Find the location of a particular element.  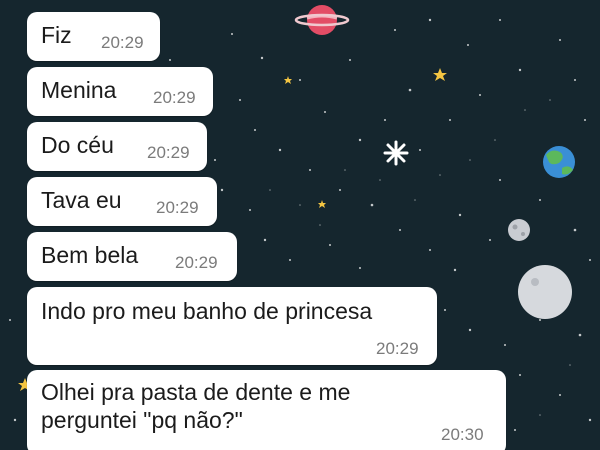

message-bubble: Do céu 20:29 is located at coordinates (117, 146).